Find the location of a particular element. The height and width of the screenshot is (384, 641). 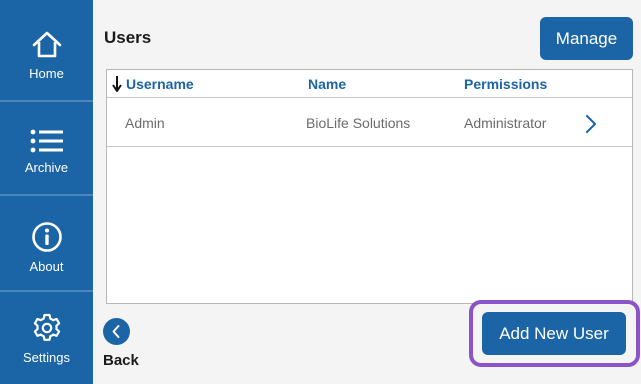

chevron-left-icon is located at coordinates (116, 331).